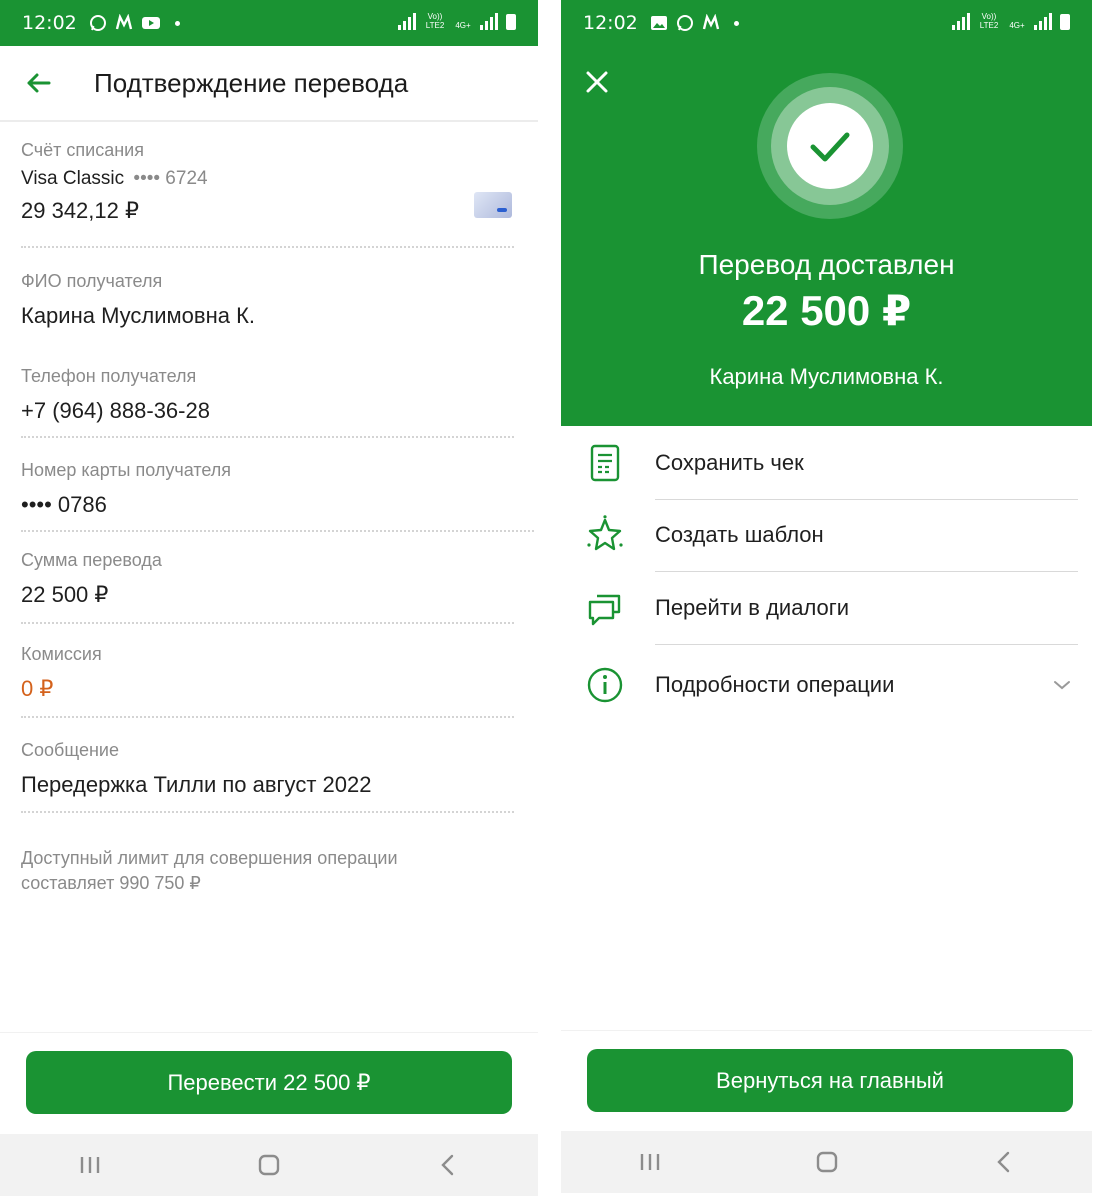  Describe the element at coordinates (826, 463) in the screenshot. I see `save-receipt-button: Сохранить чек` at that location.